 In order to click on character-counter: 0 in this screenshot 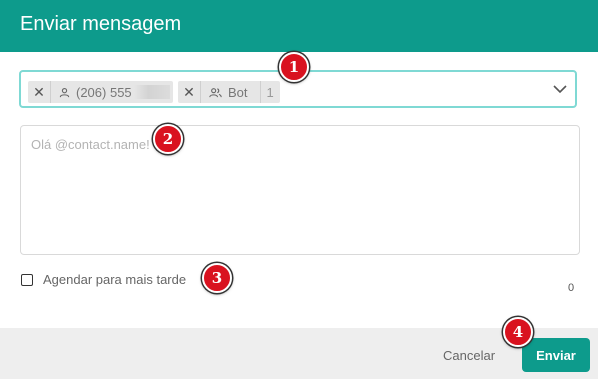, I will do `click(571, 288)`.